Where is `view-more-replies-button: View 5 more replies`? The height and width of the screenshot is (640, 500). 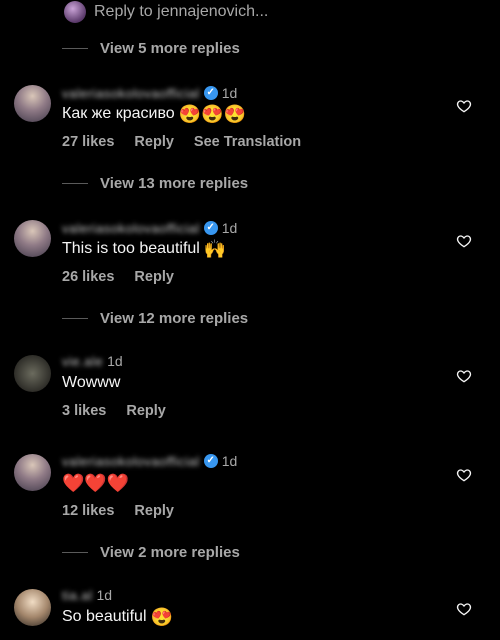 view-more-replies-button: View 5 more replies is located at coordinates (151, 48).